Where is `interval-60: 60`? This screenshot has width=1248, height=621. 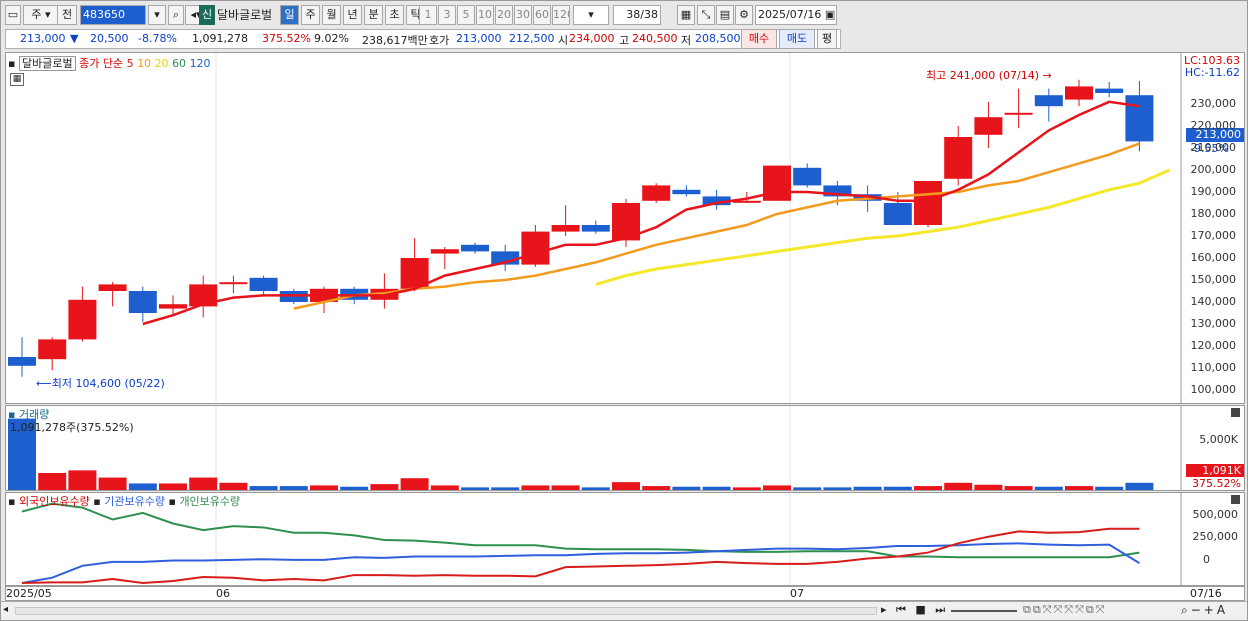
interval-60: 60 is located at coordinates (542, 15).